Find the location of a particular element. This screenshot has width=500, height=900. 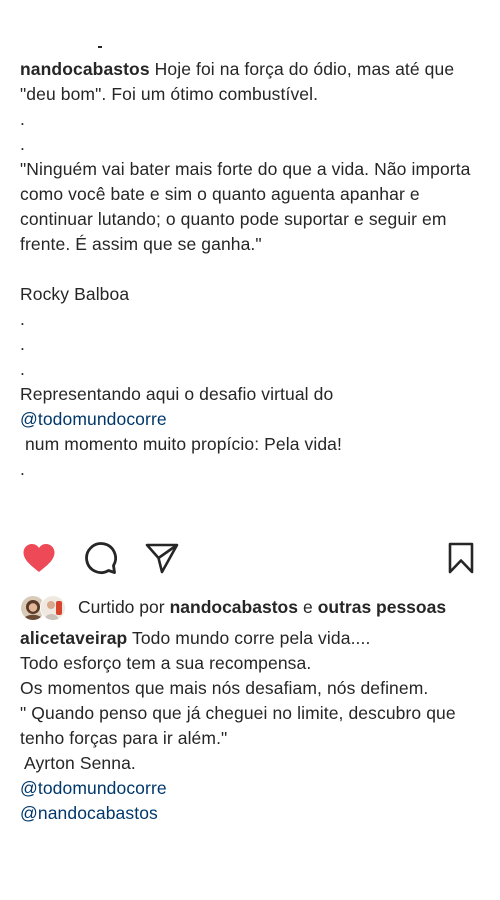

comment-line: Todo esforço tem a sua recompensa. is located at coordinates (166, 663).